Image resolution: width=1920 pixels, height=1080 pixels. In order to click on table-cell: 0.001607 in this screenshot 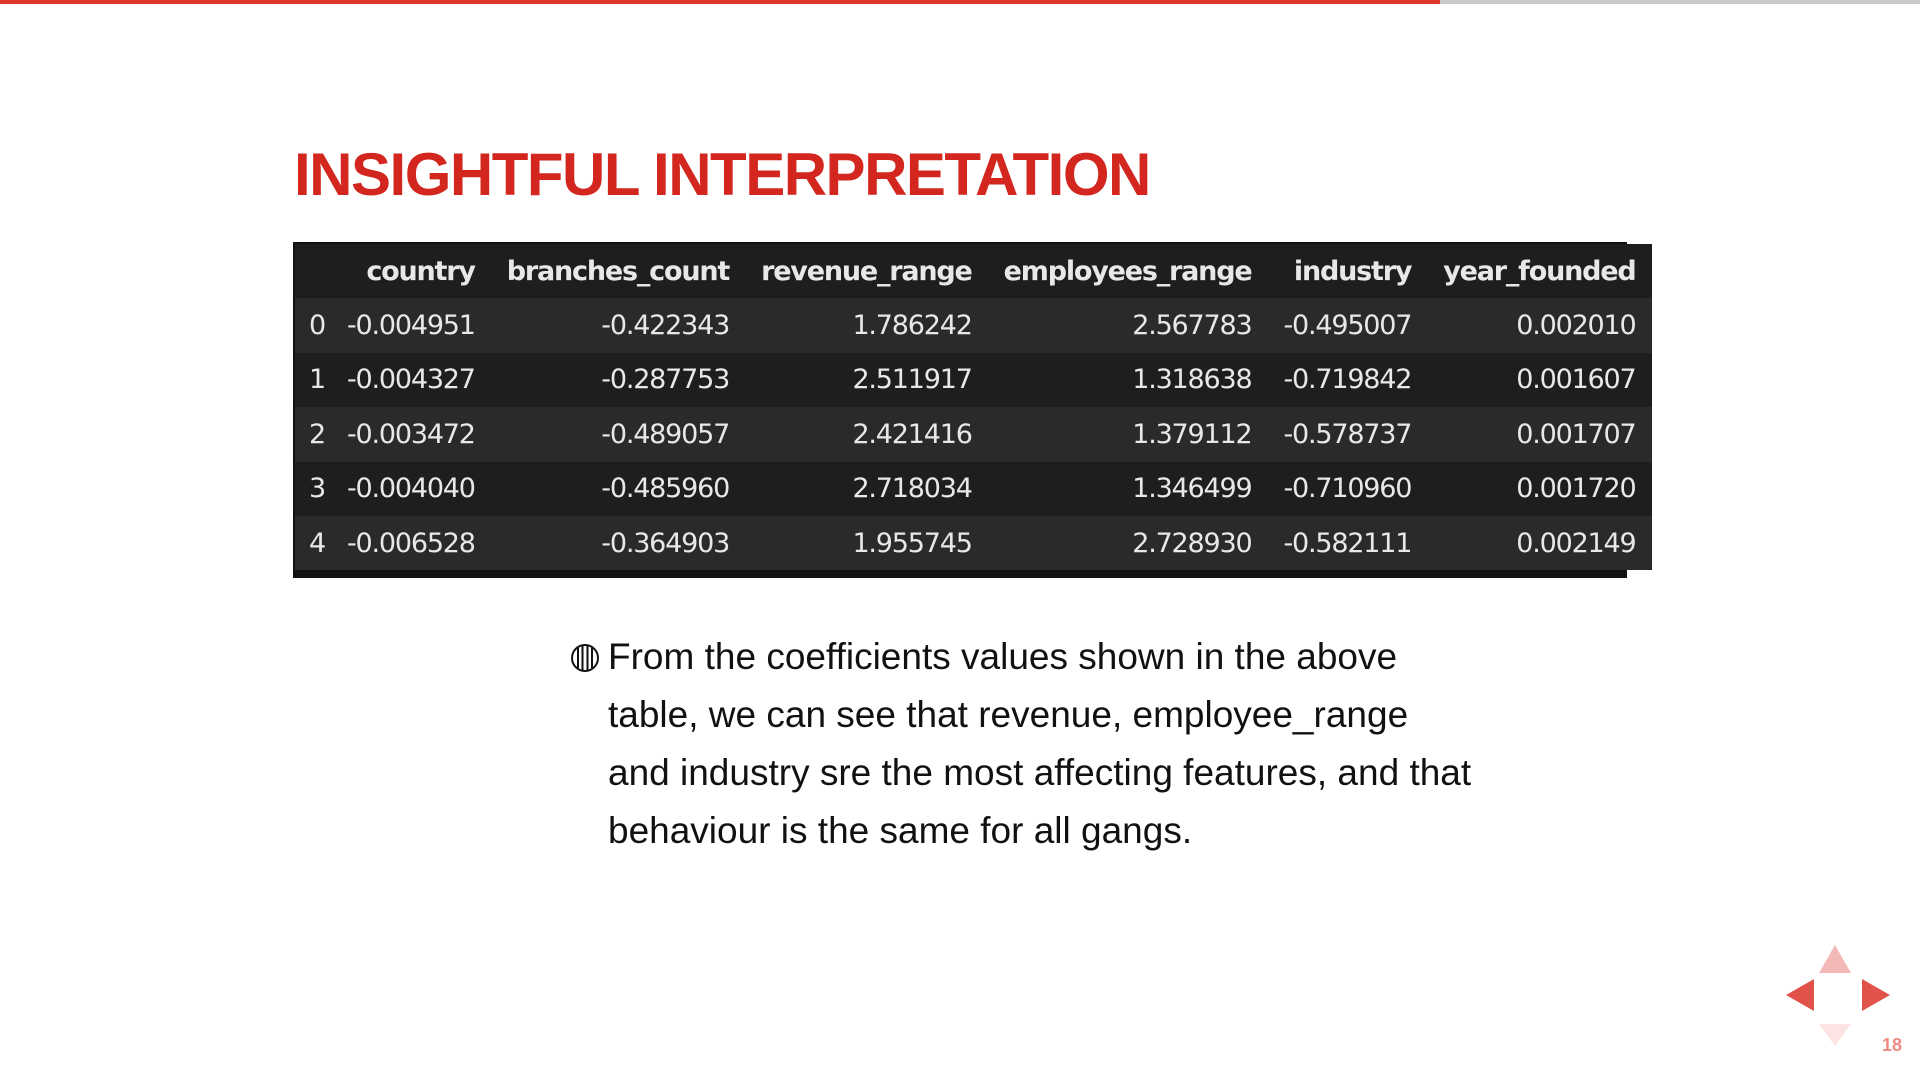, I will do `click(1539, 380)`.